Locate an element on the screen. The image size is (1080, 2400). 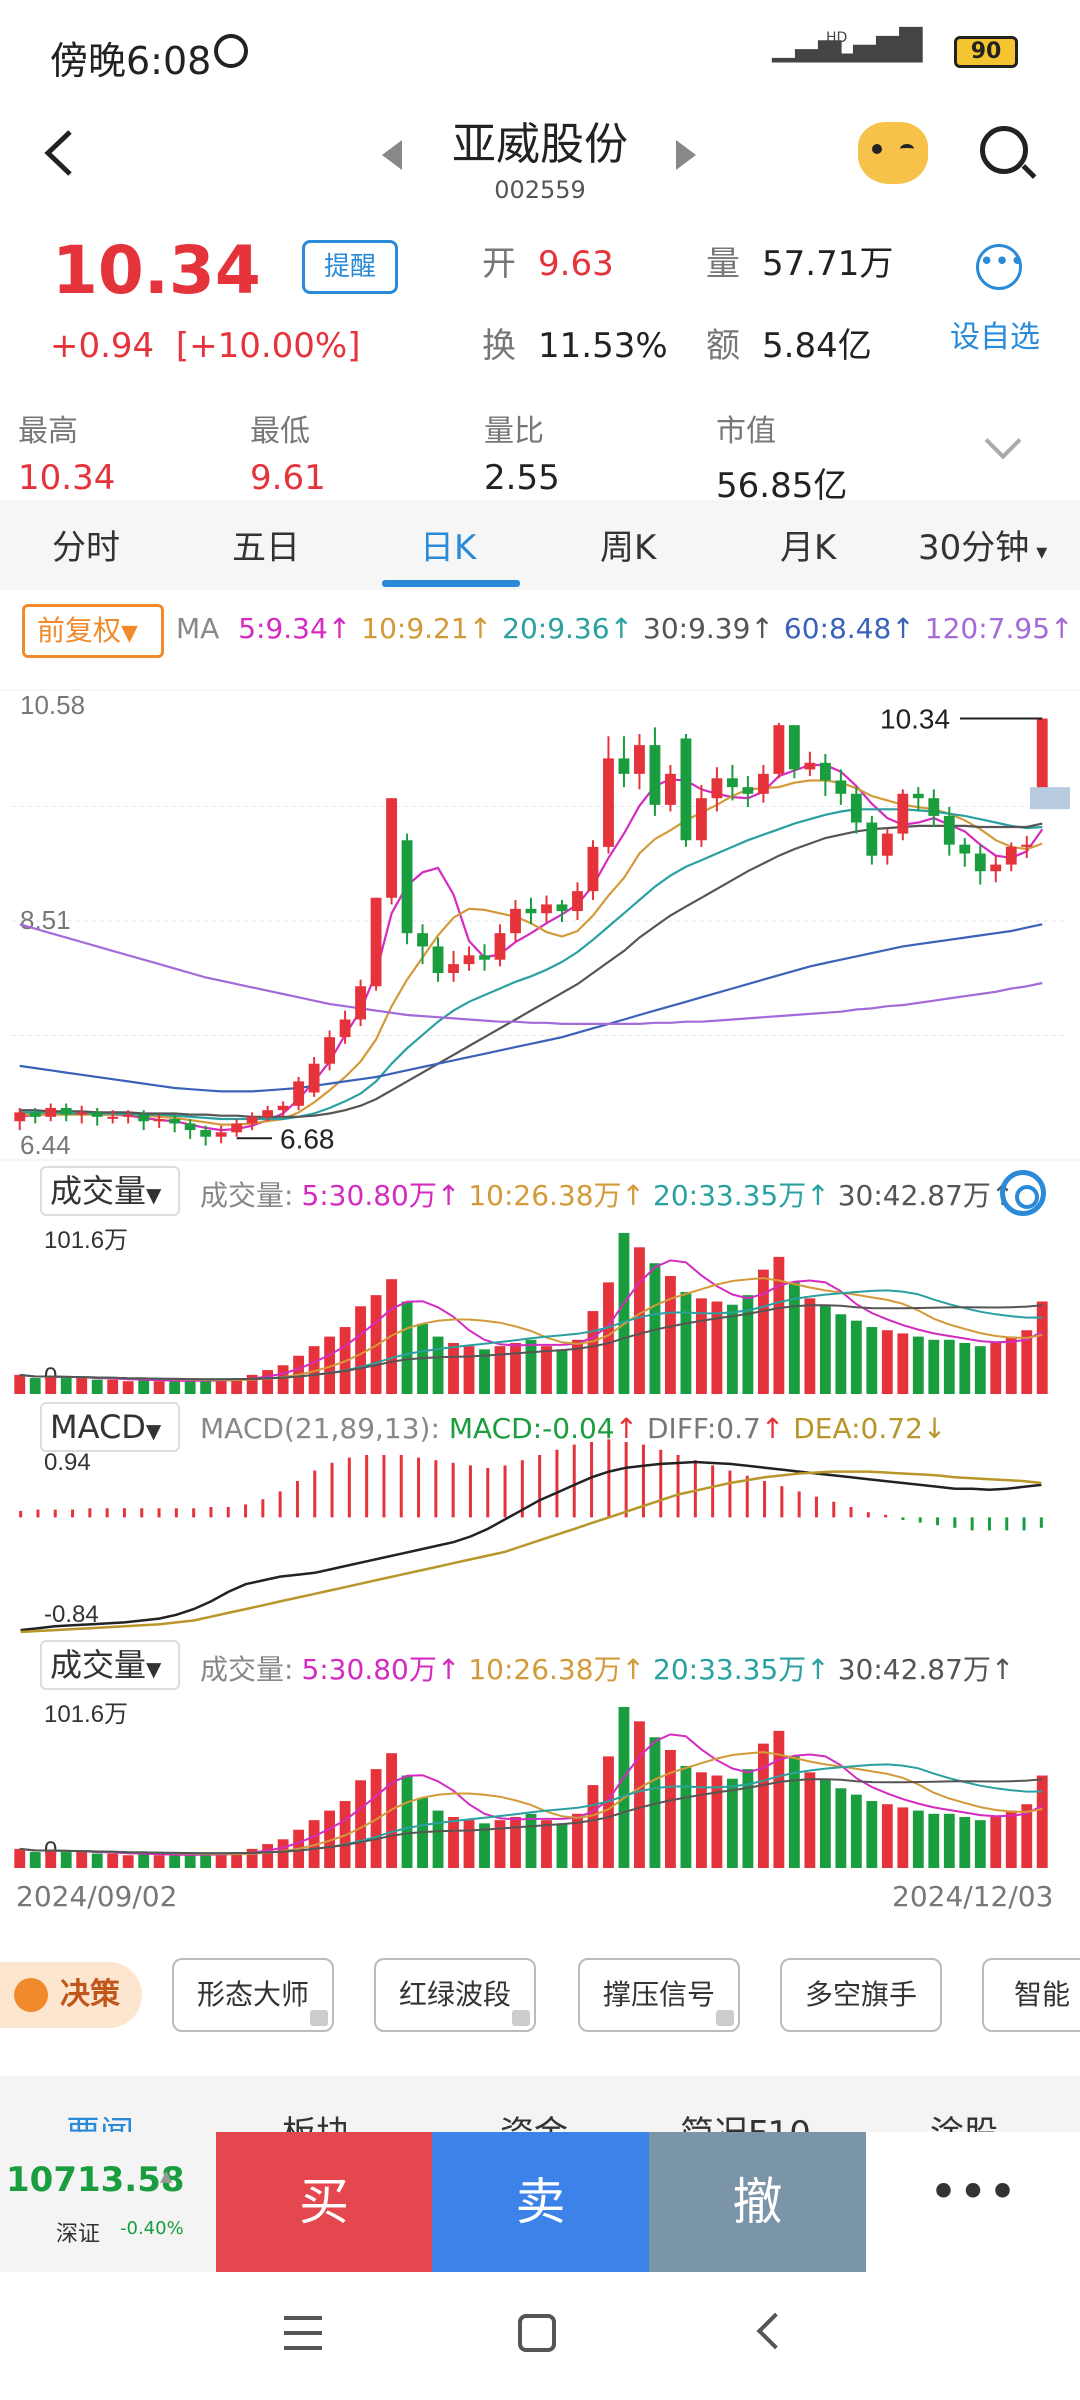
adjust-dropdown: 前复权▼ is located at coordinates (93, 631).